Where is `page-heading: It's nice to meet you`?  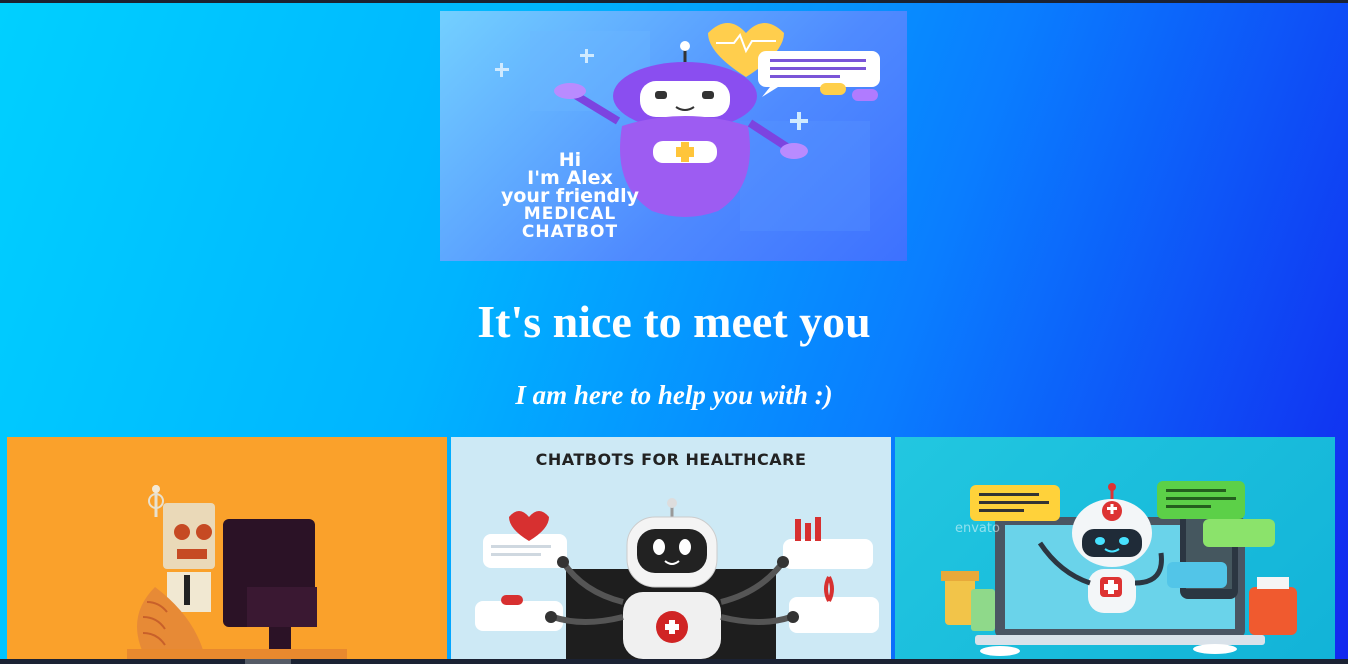
page-heading: It's nice to meet you is located at coordinates (674, 321).